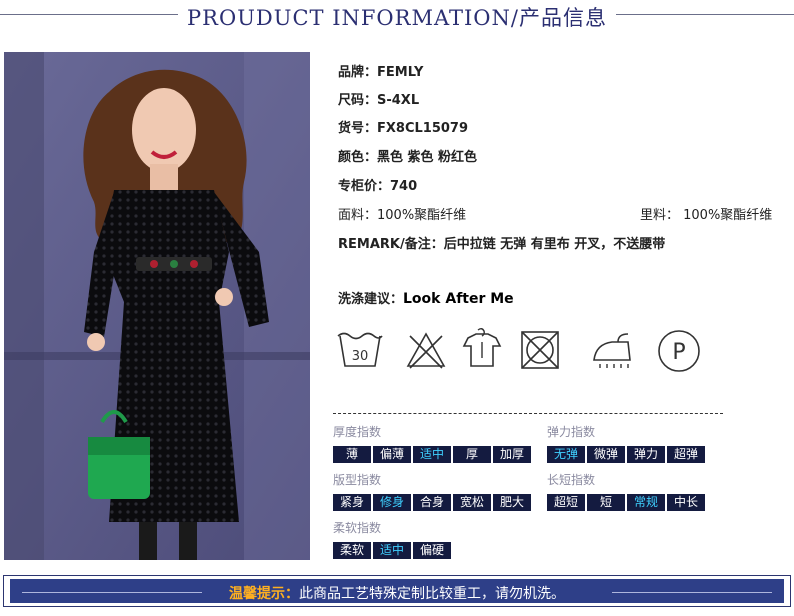 The height and width of the screenshot is (616, 794). I want to click on fit-options: 紧身 修身 合身 宽松 肥大, so click(432, 502).